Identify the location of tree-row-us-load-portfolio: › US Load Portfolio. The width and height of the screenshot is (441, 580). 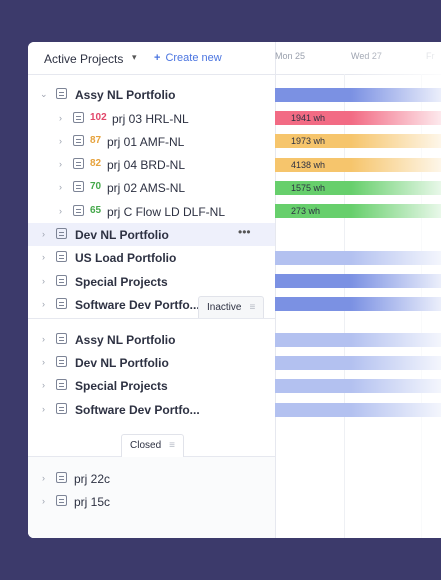
(151, 257).